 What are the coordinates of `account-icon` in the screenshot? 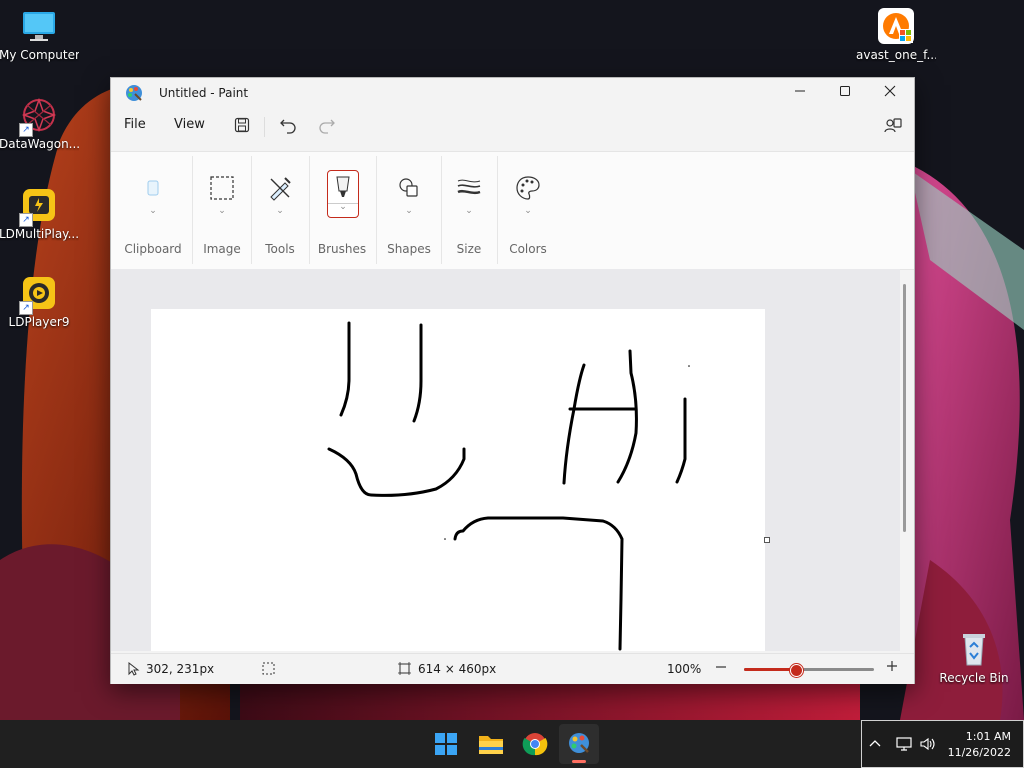 It's located at (893, 125).